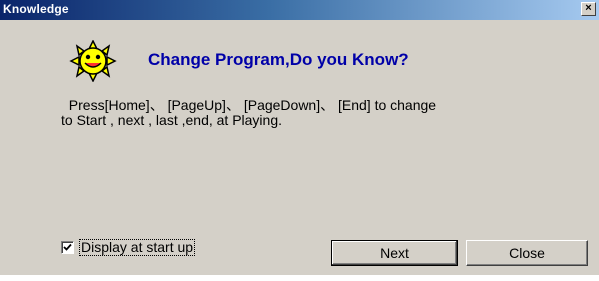 The image size is (599, 281). What do you see at coordinates (299, 10) in the screenshot?
I see `title-bar: Knowledge ×` at bounding box center [299, 10].